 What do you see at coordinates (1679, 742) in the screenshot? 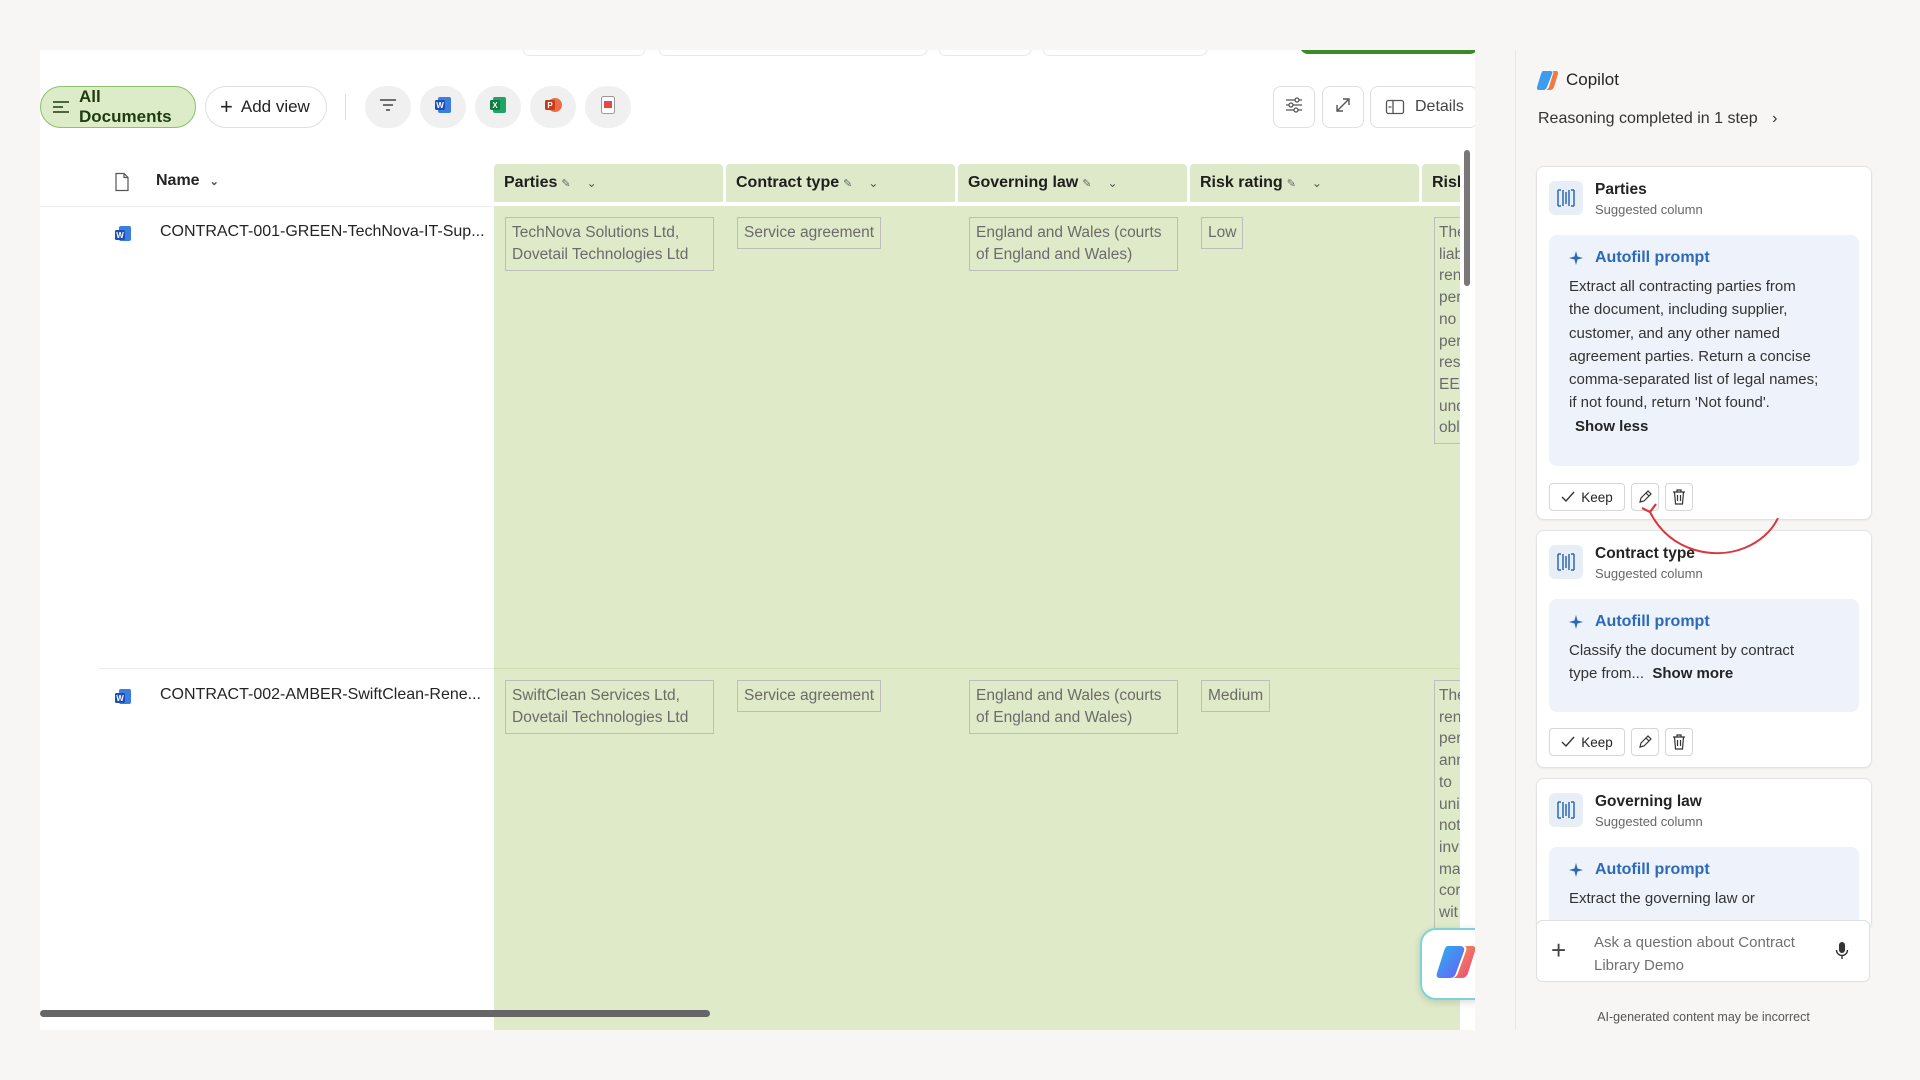
I see `delete-button` at bounding box center [1679, 742].